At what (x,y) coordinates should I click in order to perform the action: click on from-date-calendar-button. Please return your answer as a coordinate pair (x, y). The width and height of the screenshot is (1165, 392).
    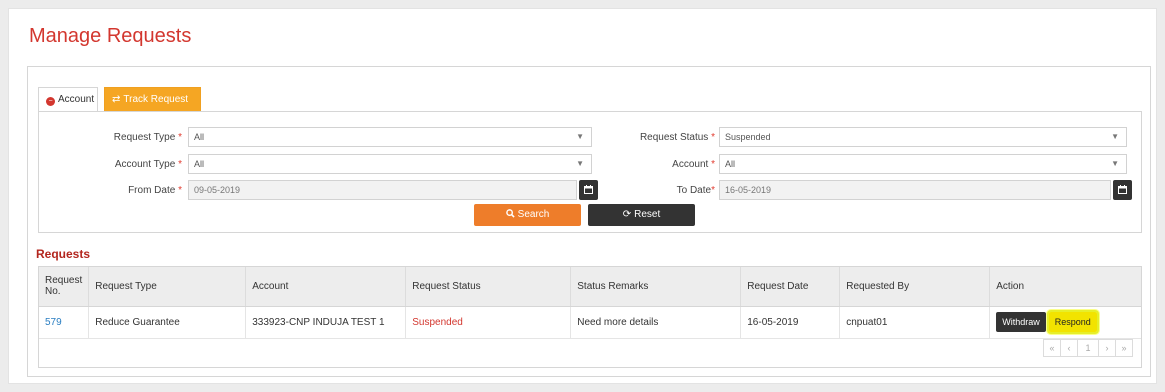
    Looking at the image, I should click on (588, 190).